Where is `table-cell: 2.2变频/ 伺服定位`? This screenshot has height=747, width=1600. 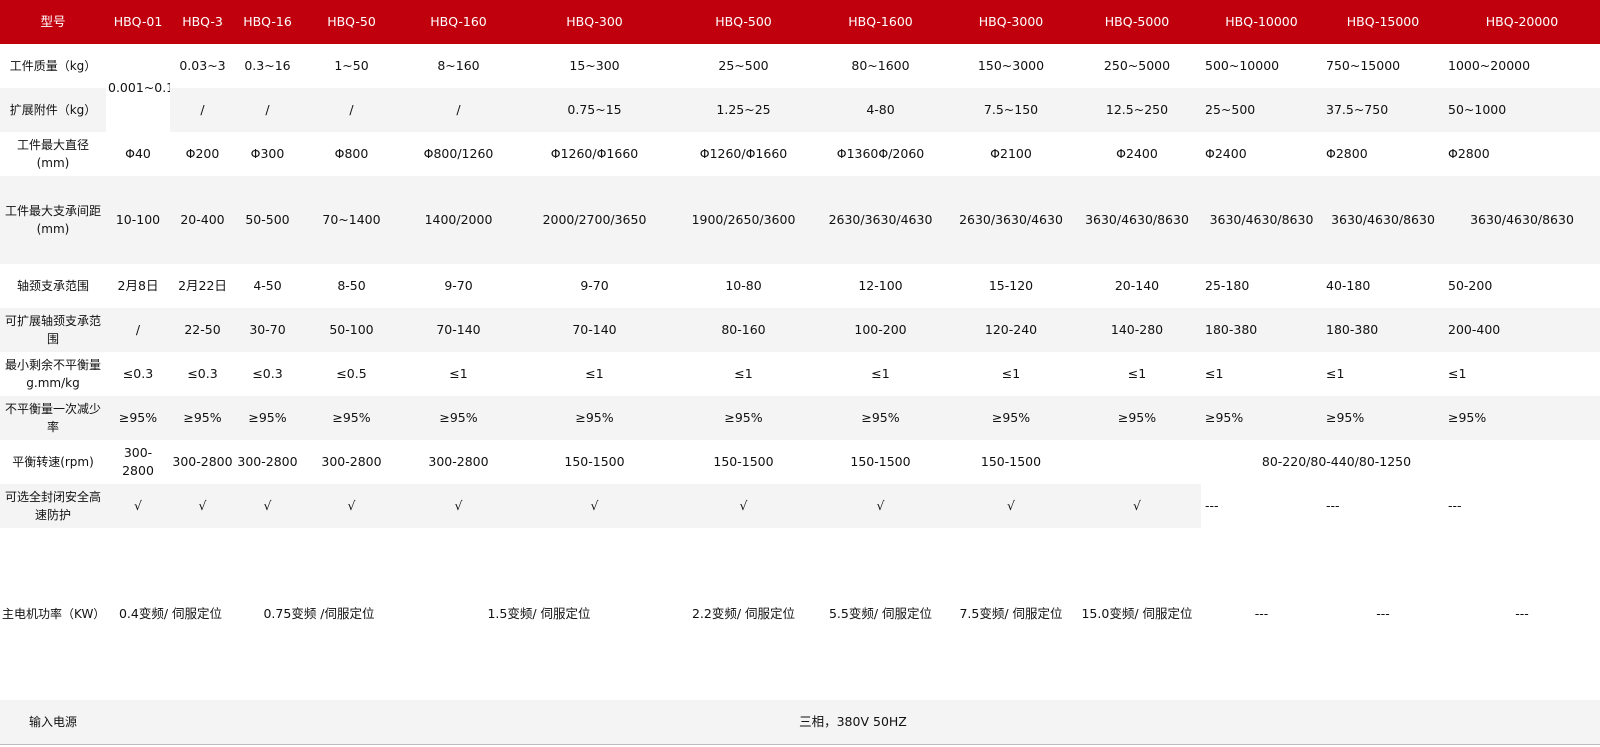 table-cell: 2.2变频/ 伺服定位 is located at coordinates (743, 613).